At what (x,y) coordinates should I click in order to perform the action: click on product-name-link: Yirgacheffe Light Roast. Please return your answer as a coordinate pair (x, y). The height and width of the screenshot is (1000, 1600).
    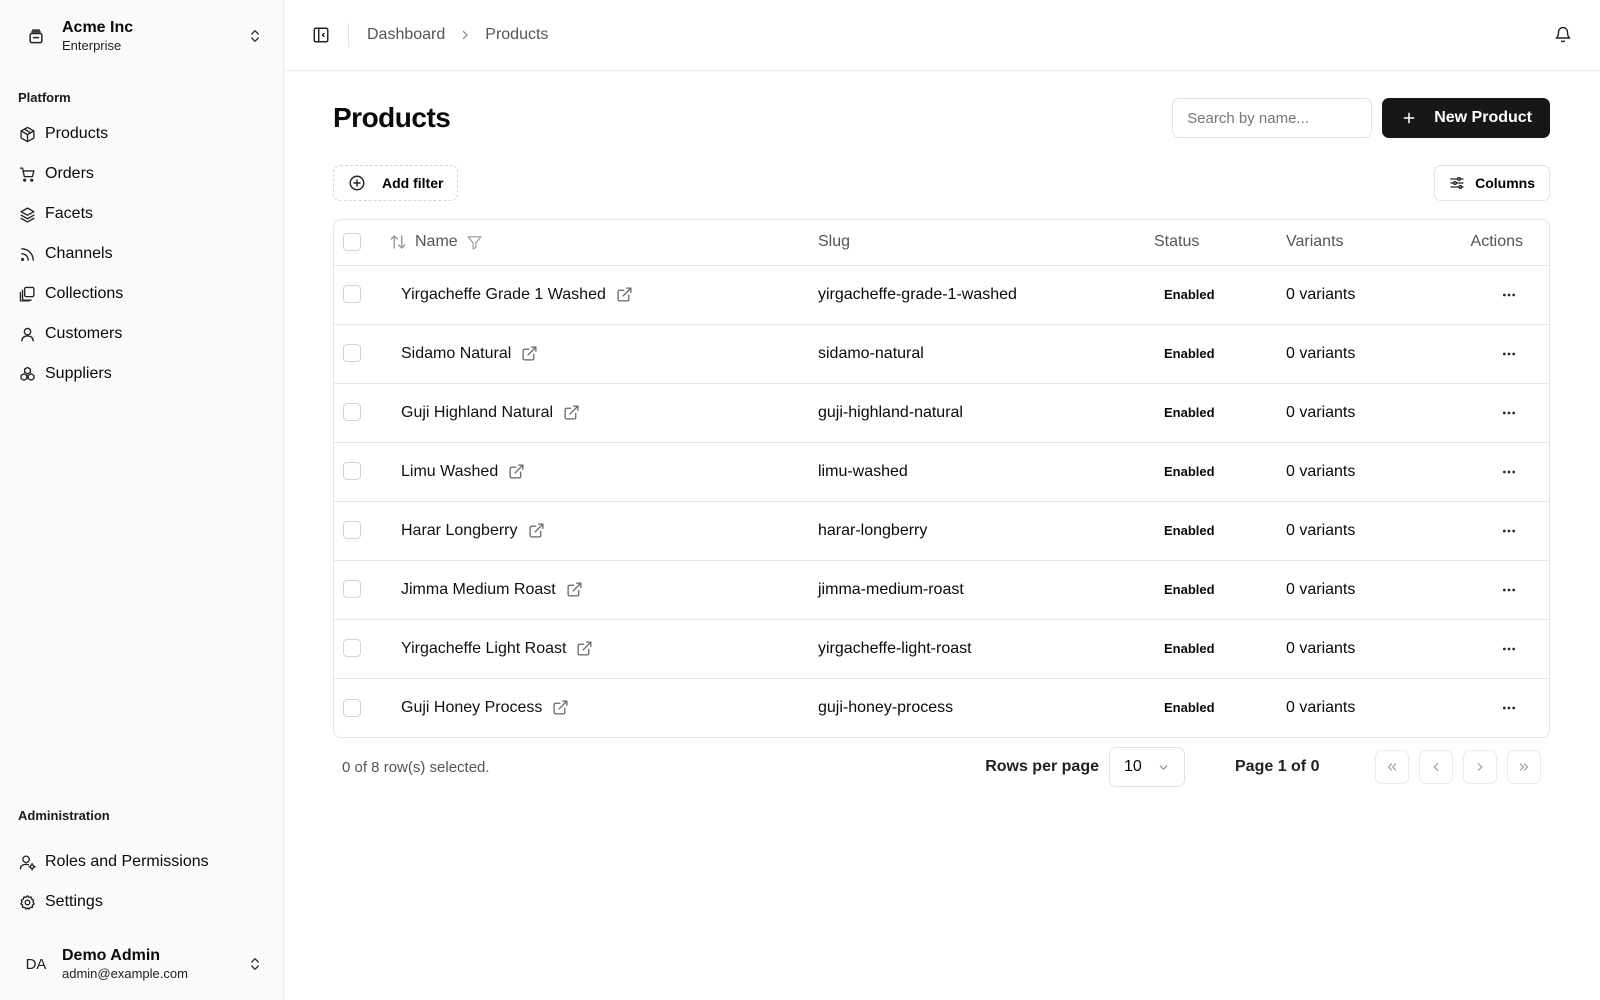
    Looking at the image, I should click on (483, 649).